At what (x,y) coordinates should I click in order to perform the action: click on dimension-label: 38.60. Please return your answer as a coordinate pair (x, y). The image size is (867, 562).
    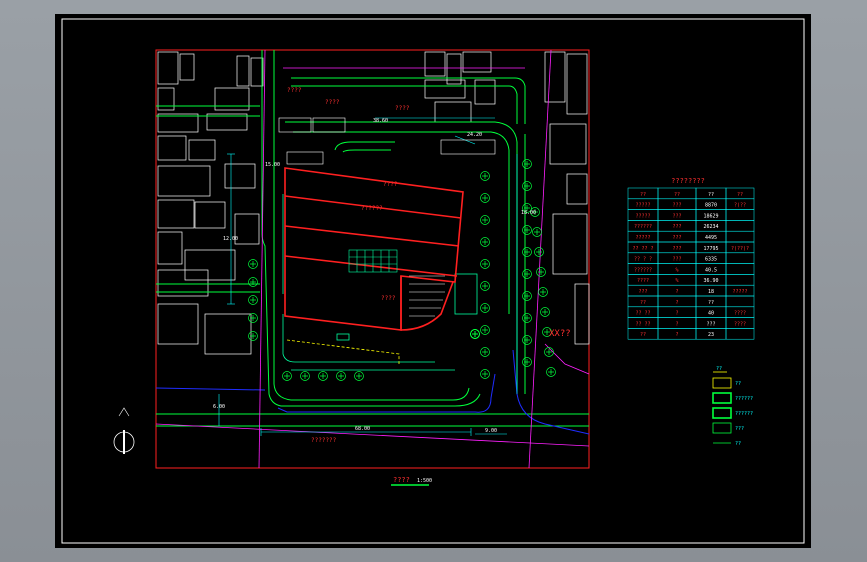
    Looking at the image, I should click on (380, 121).